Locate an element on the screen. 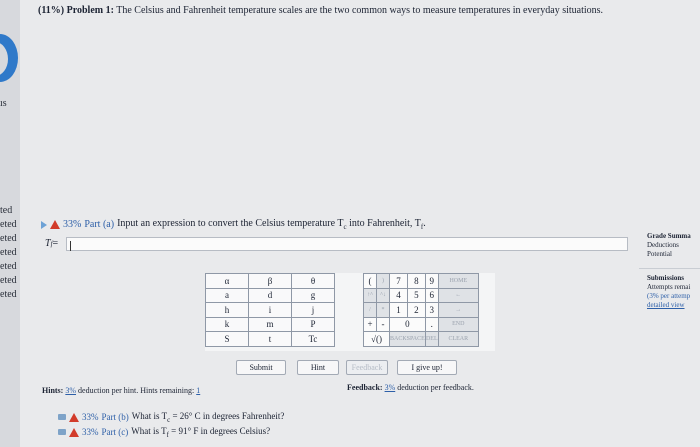  key-m: m is located at coordinates (270, 324).